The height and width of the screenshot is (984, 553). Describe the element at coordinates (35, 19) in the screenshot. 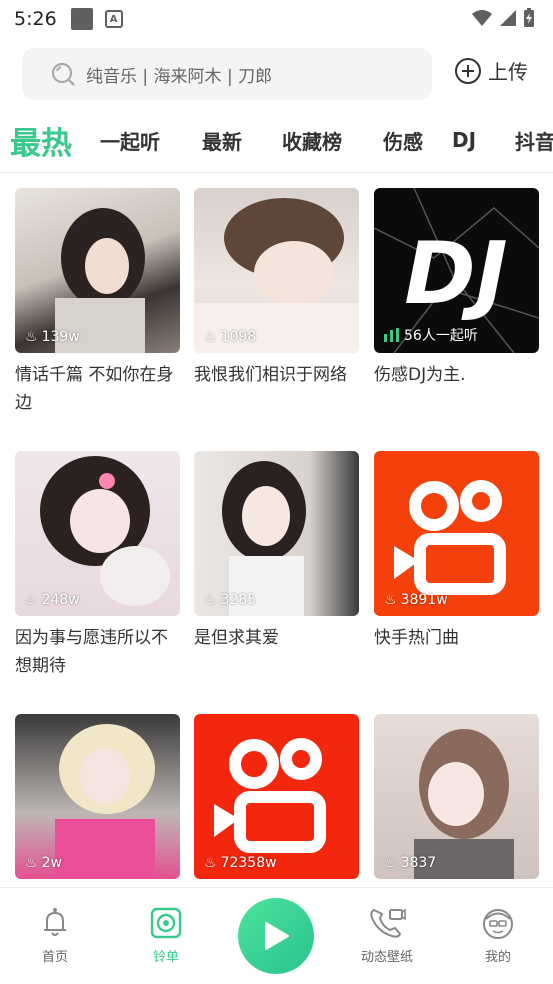

I see `status-time: 5:26` at that location.